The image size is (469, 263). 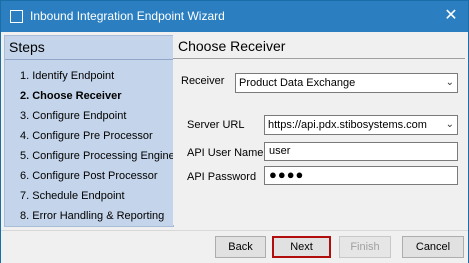 I want to click on receiver-select: Product Data Exchange ⌄, so click(x=346, y=83).